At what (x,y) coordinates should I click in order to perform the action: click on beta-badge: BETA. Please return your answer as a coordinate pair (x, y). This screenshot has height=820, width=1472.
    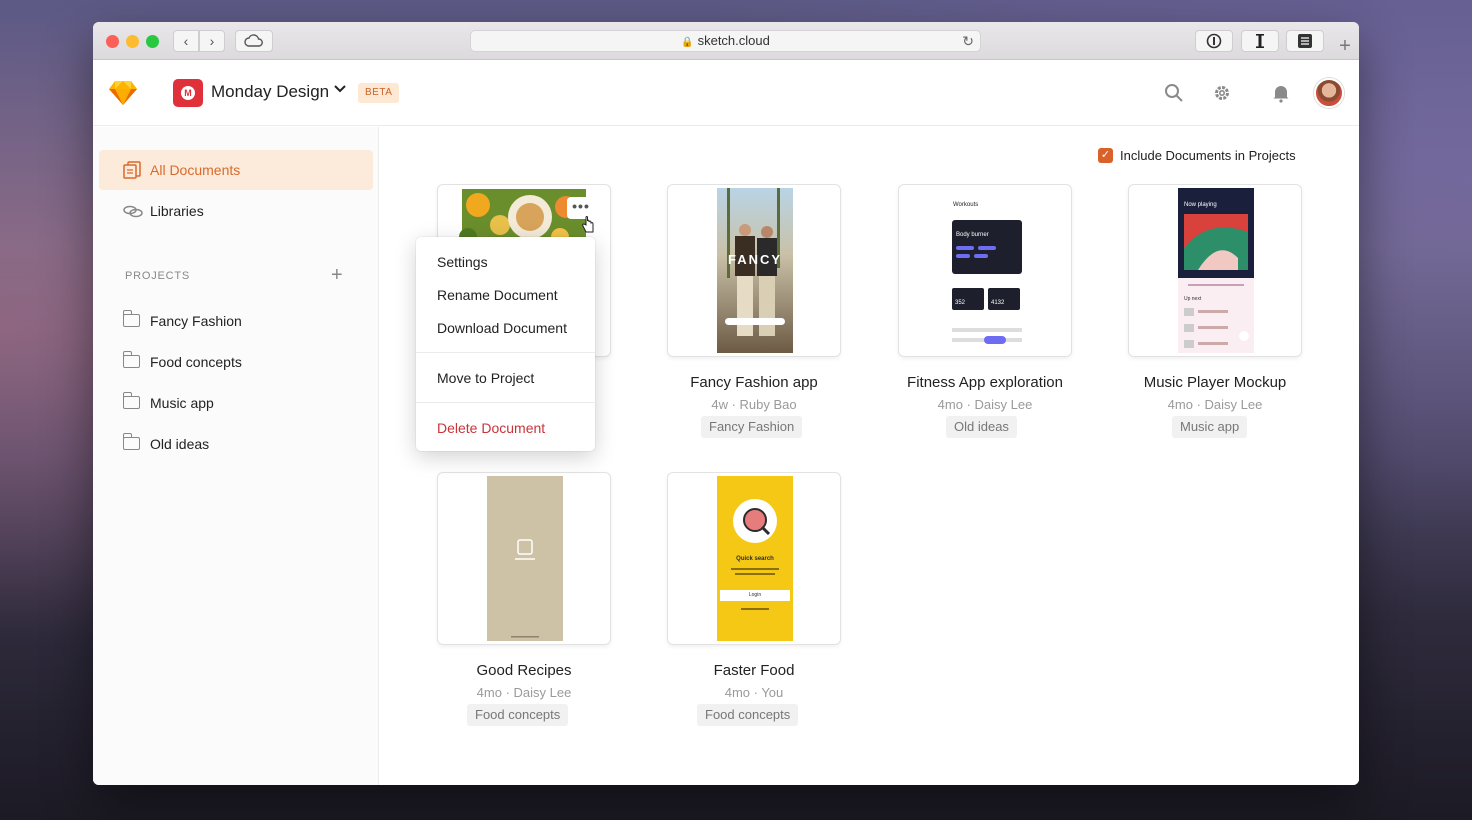
    Looking at the image, I should click on (379, 93).